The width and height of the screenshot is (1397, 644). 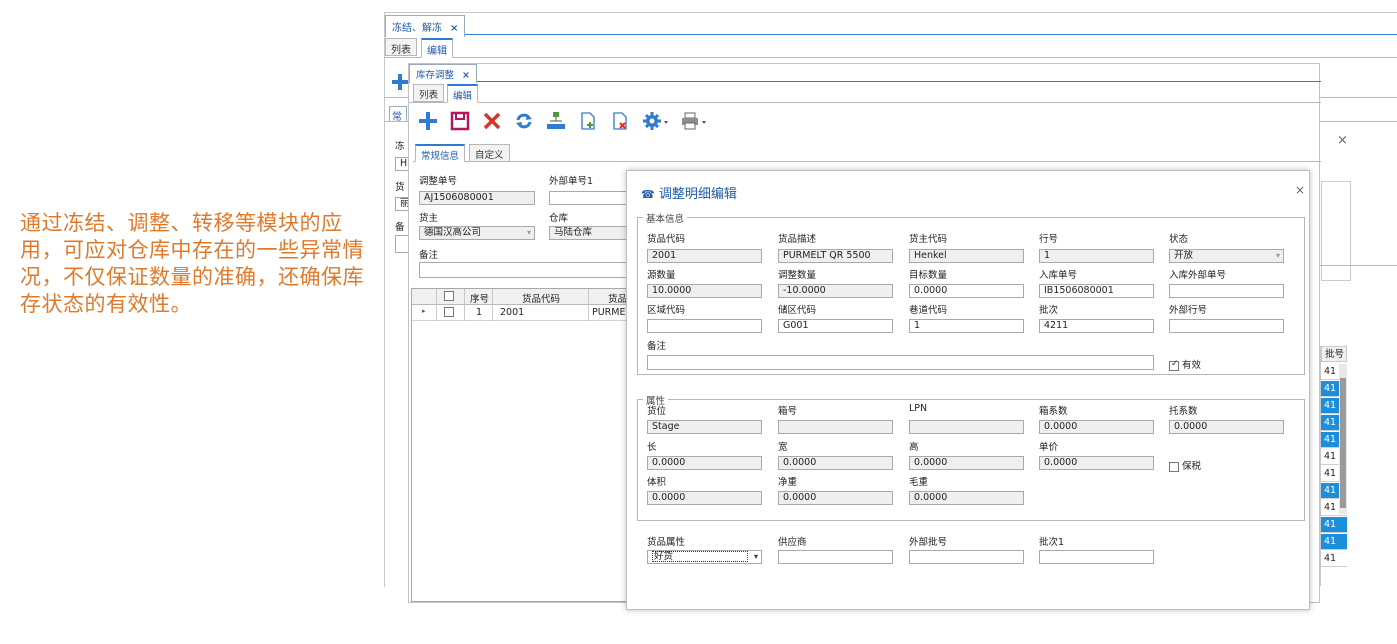 I want to click on loc-code-field: G001, so click(x=835, y=326).